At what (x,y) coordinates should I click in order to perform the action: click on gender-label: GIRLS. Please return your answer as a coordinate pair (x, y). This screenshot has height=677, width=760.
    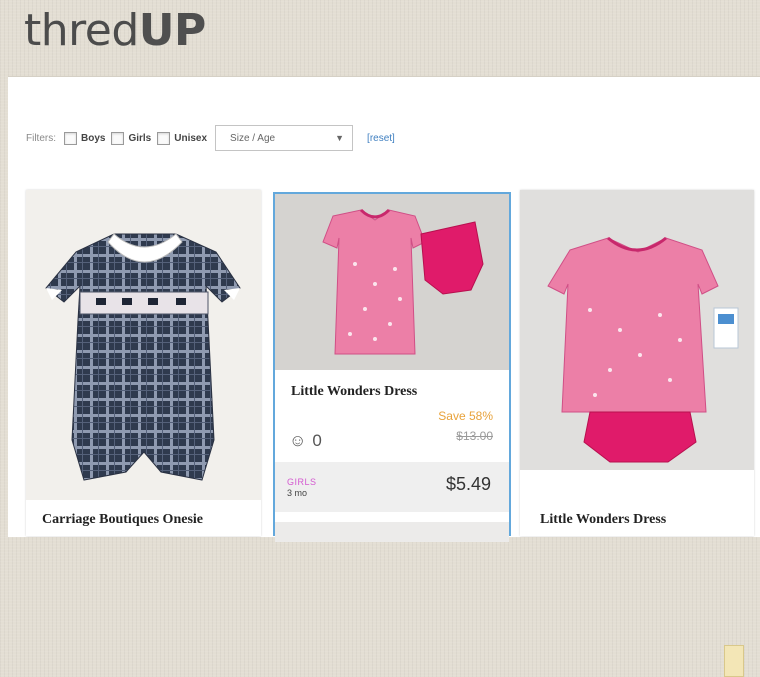
    Looking at the image, I should click on (302, 482).